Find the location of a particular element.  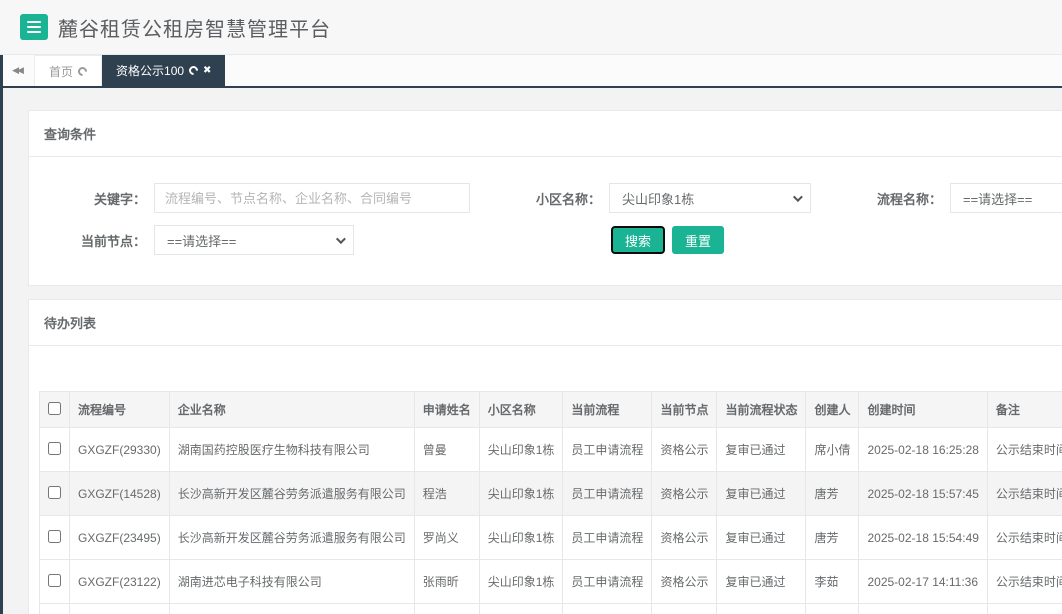

cell-creator: 席小倩 is located at coordinates (832, 449).